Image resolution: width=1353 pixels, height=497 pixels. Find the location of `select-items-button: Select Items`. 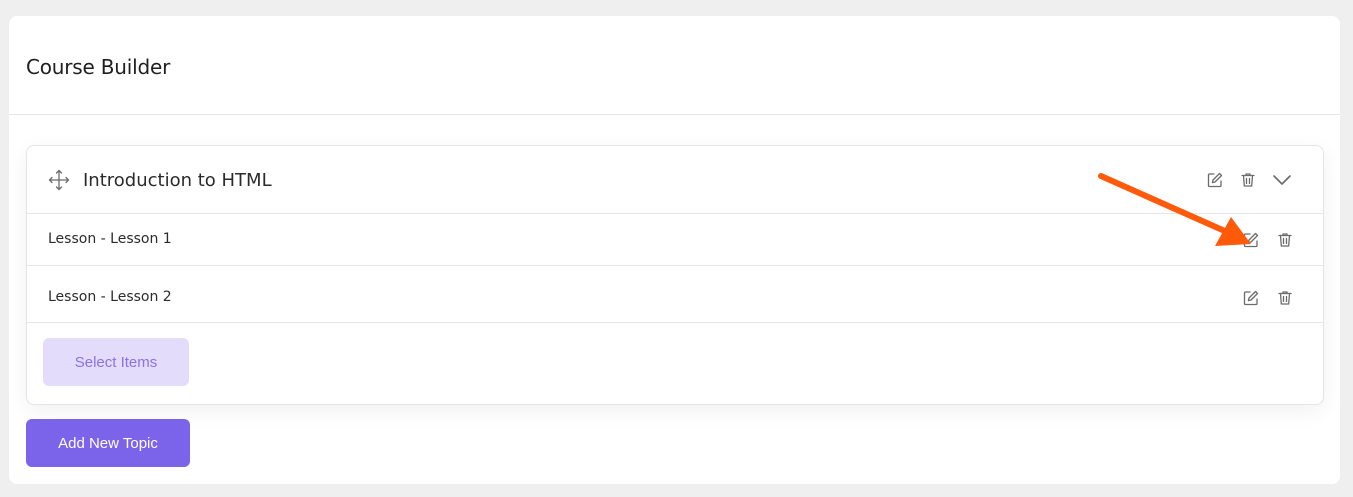

select-items-button: Select Items is located at coordinates (116, 362).